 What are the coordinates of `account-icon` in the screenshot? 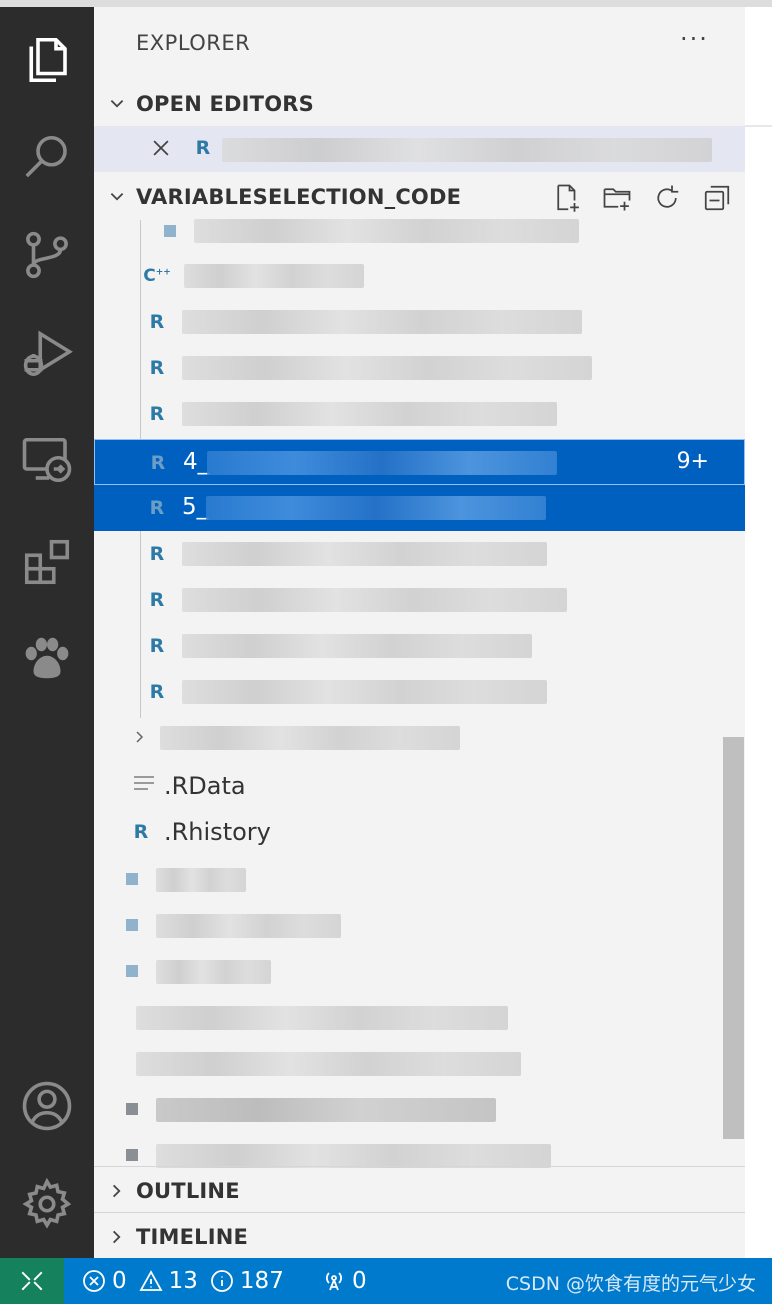 It's located at (47, 1106).